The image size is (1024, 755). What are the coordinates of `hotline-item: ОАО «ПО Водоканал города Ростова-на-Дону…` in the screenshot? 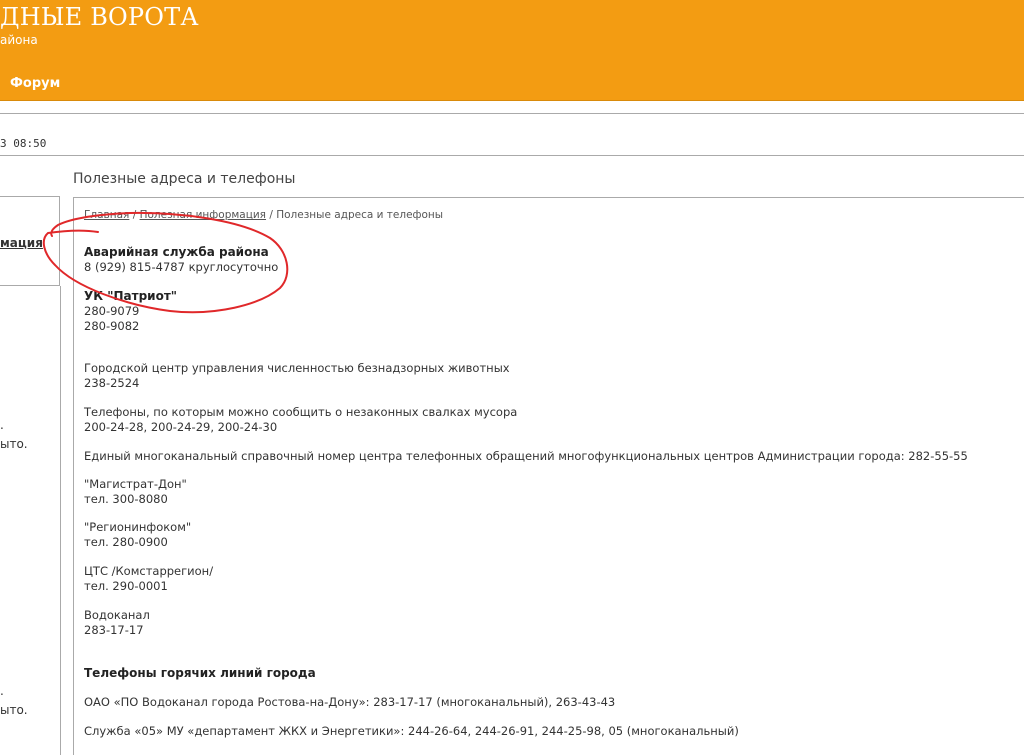 It's located at (349, 702).